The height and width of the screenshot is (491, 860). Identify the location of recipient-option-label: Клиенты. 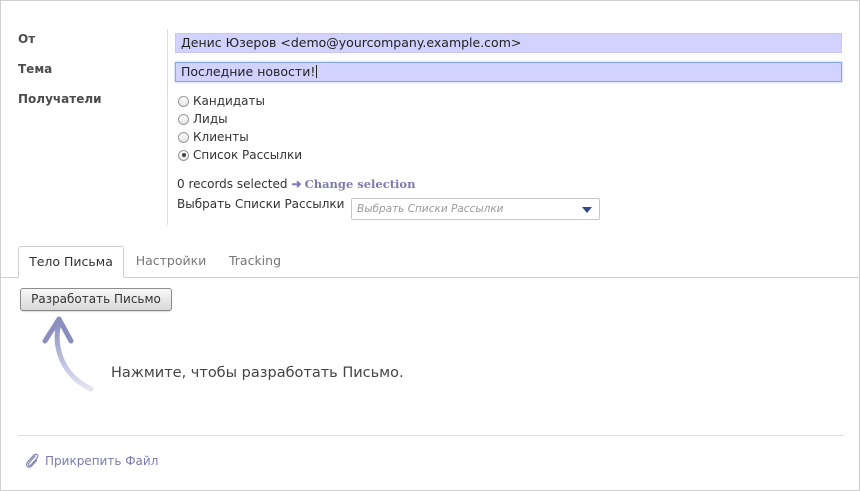
(221, 137).